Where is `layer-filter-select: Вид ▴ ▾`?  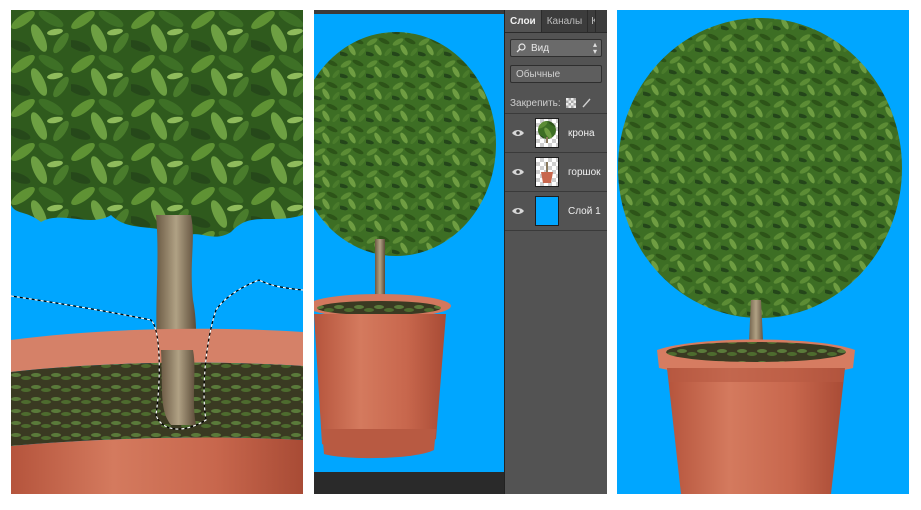
layer-filter-select: Вид ▴ ▾ is located at coordinates (556, 48).